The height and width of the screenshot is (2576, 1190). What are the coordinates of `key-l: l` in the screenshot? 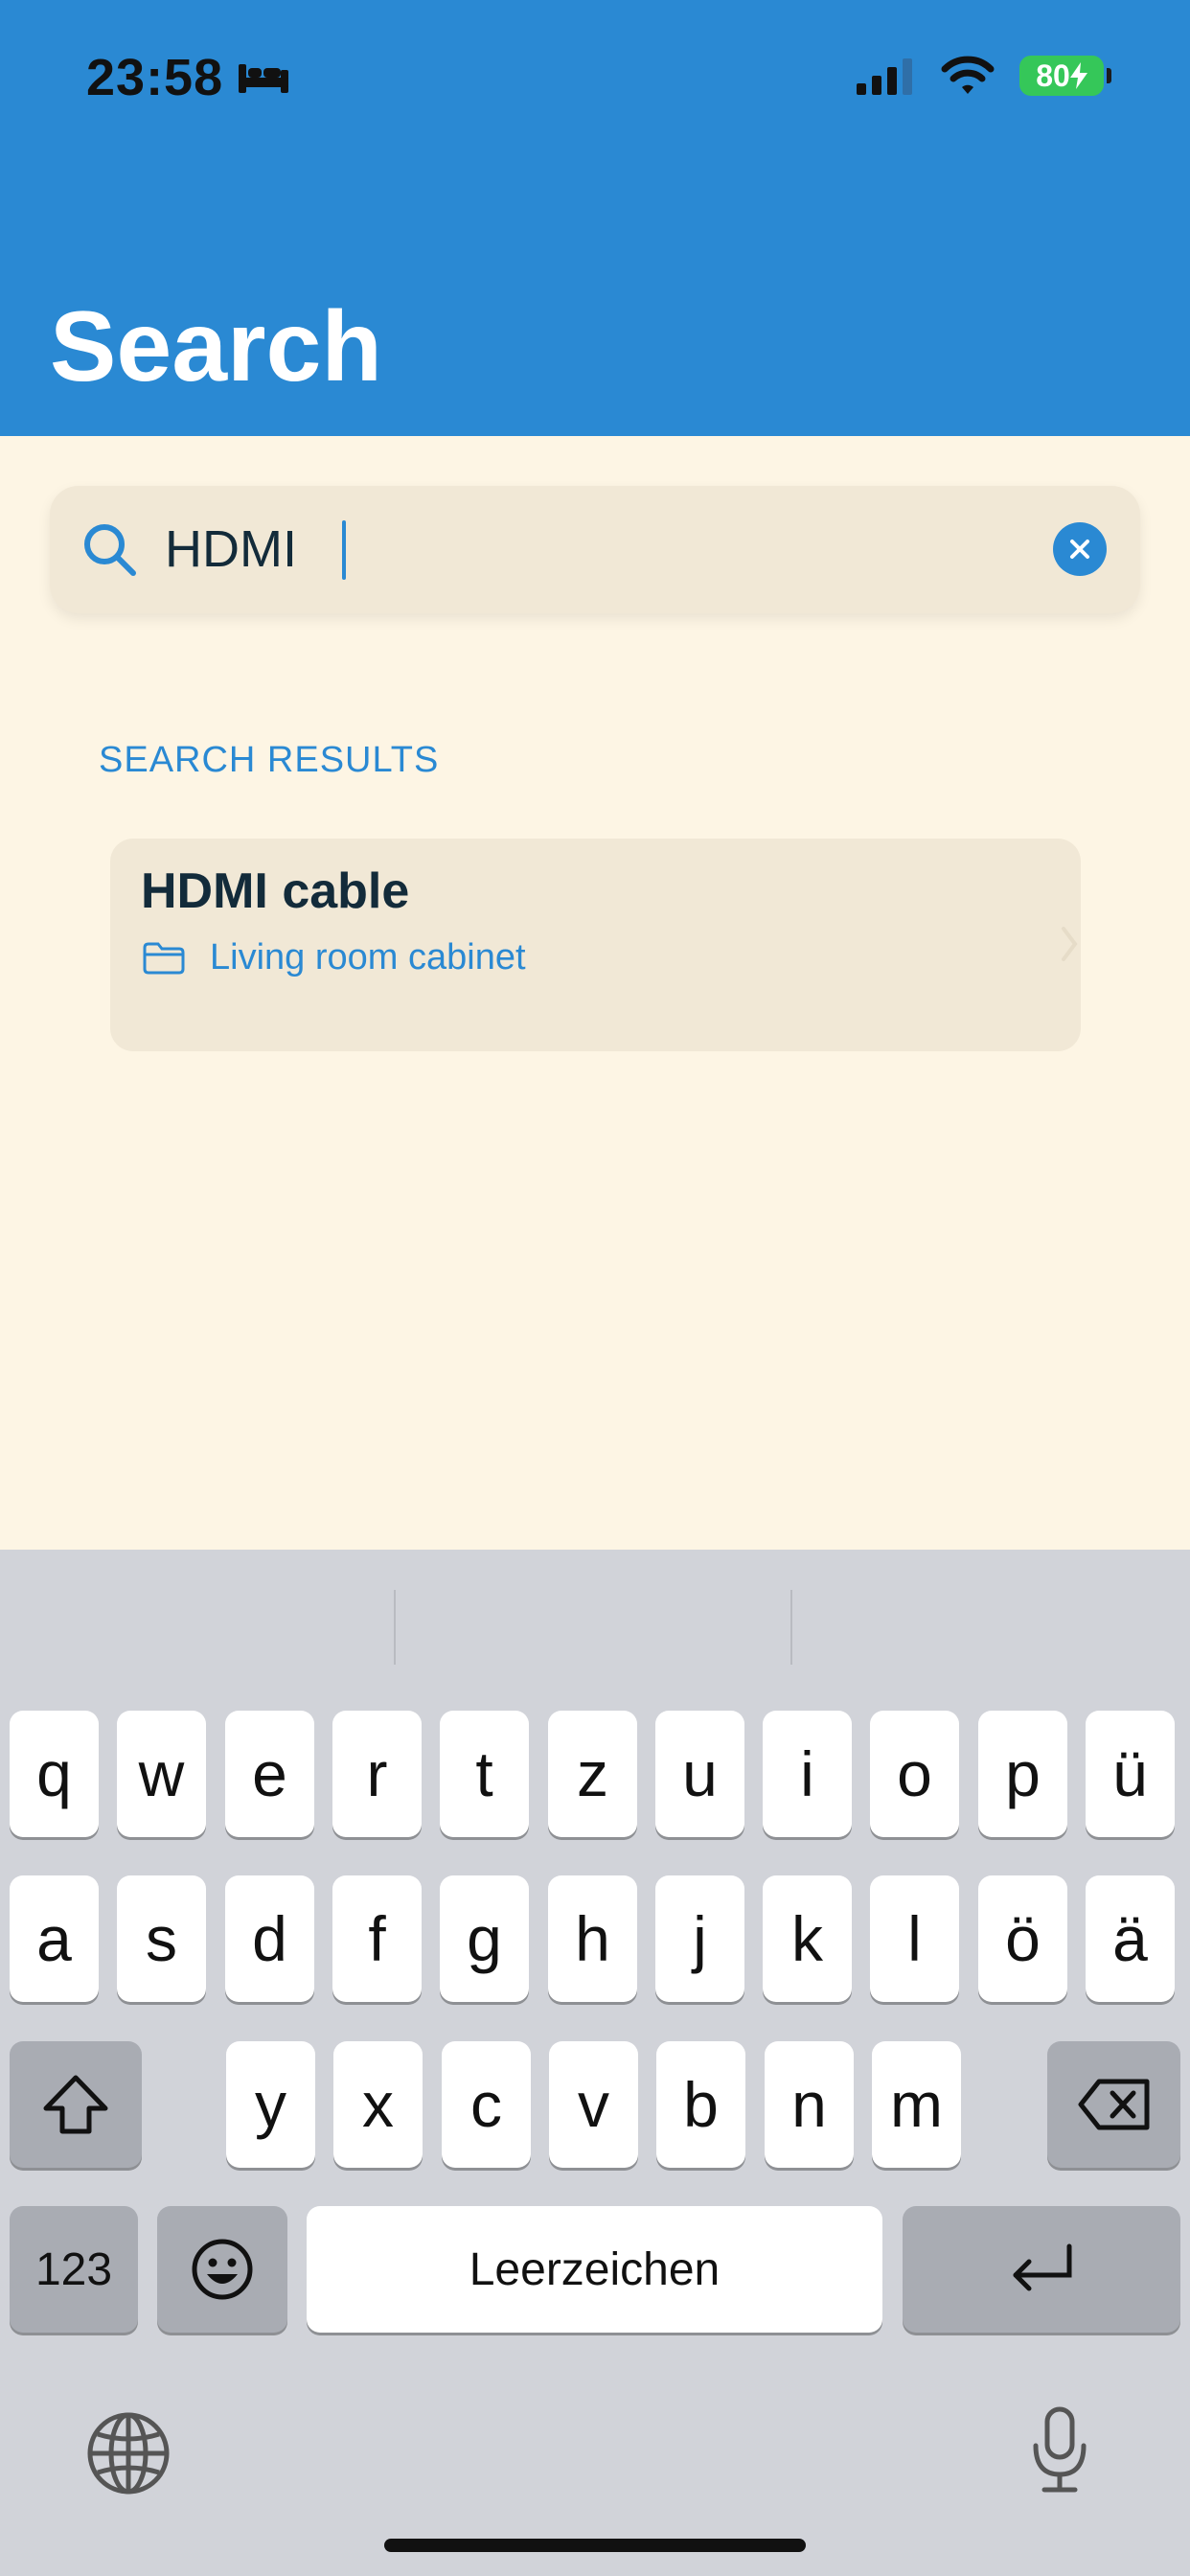 It's located at (915, 1938).